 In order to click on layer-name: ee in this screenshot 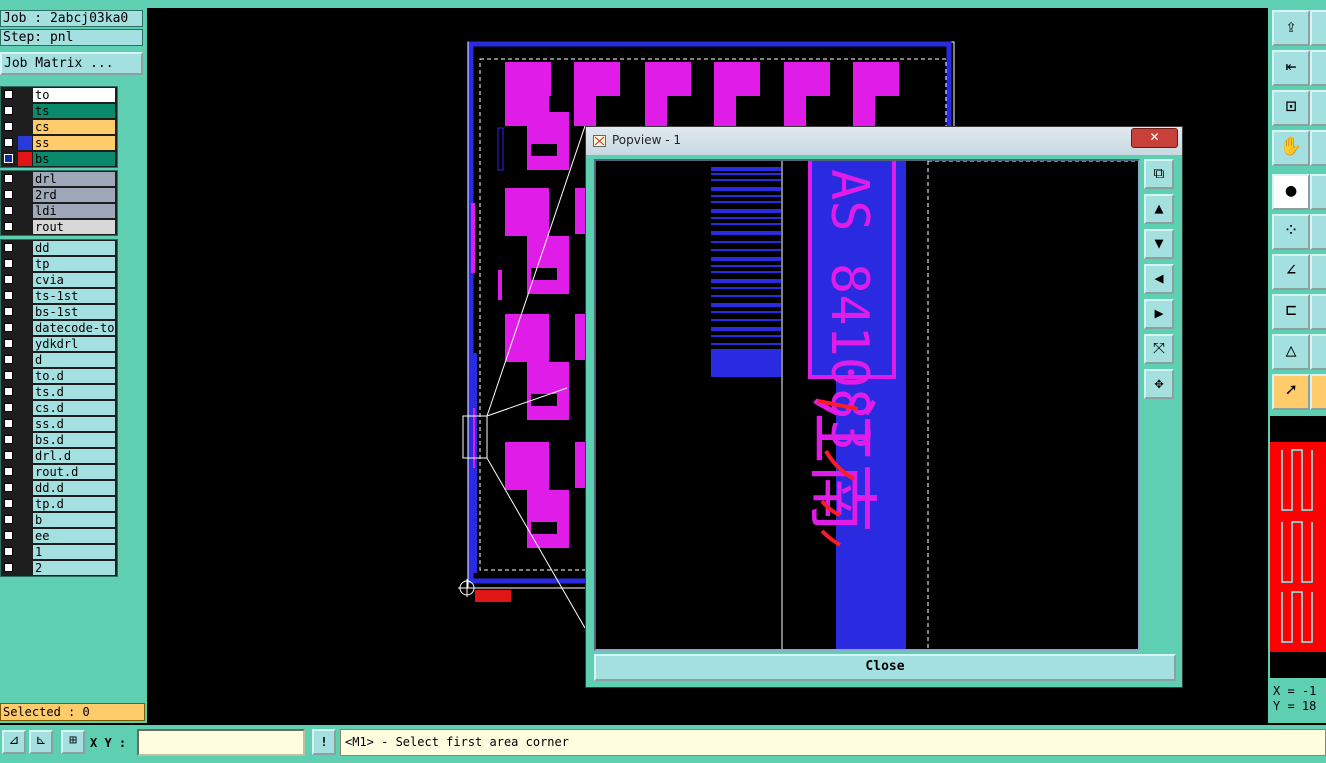, I will do `click(74, 536)`.